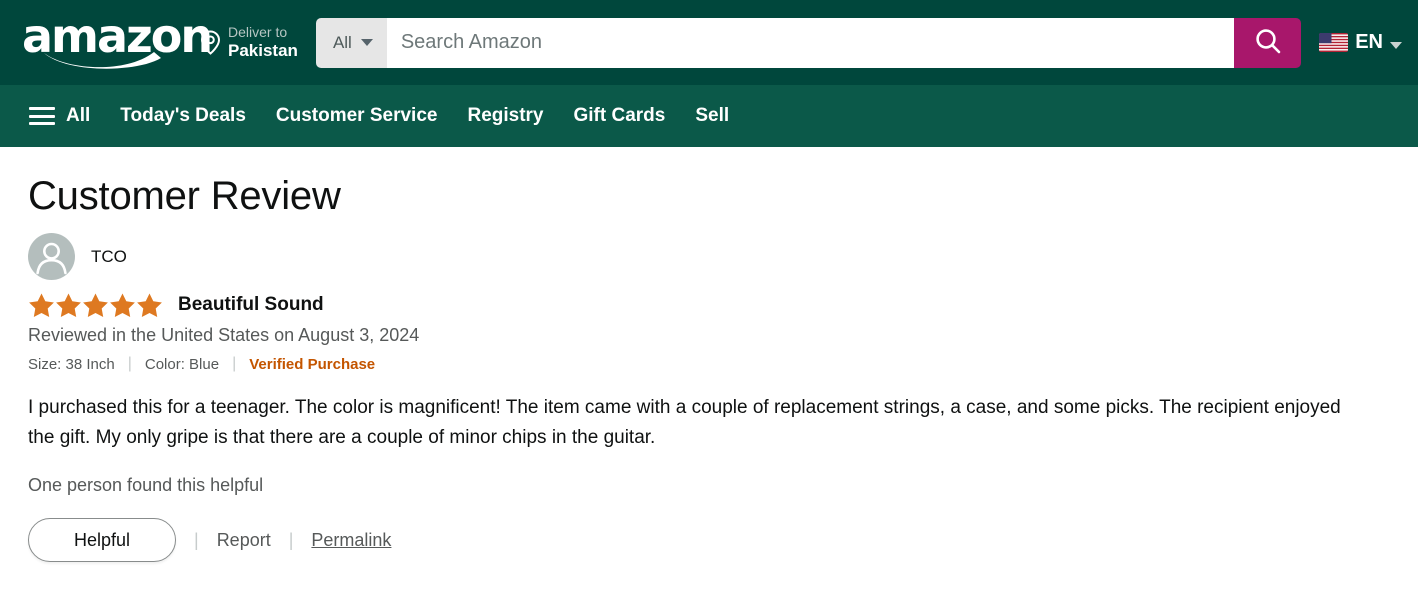  What do you see at coordinates (183, 116) in the screenshot?
I see `nav-item-todays-deals: Today's Deals` at bounding box center [183, 116].